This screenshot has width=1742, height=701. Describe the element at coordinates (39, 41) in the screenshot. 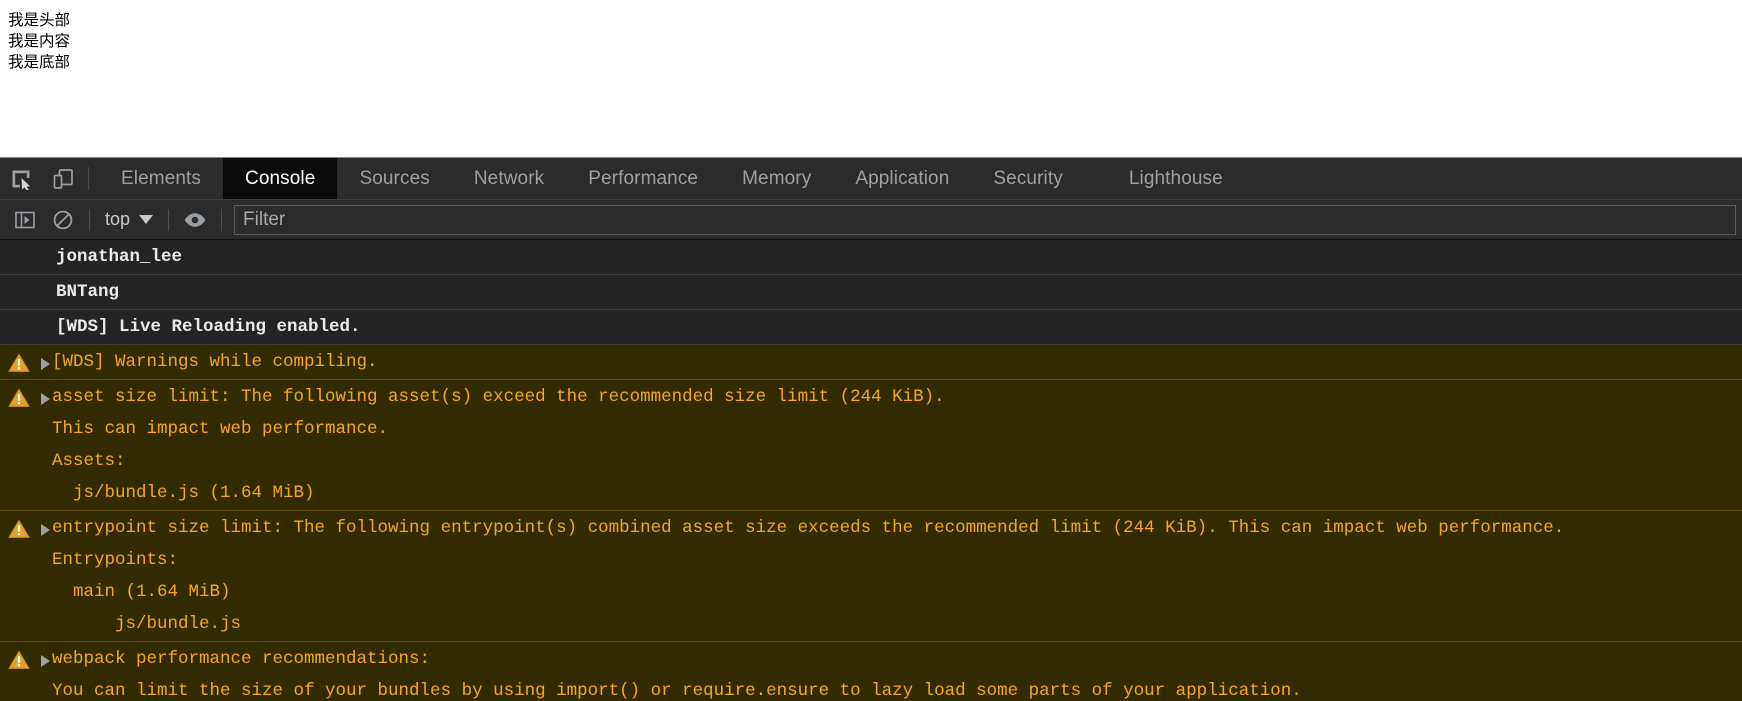

I see `page-content-text: 我是内容` at that location.